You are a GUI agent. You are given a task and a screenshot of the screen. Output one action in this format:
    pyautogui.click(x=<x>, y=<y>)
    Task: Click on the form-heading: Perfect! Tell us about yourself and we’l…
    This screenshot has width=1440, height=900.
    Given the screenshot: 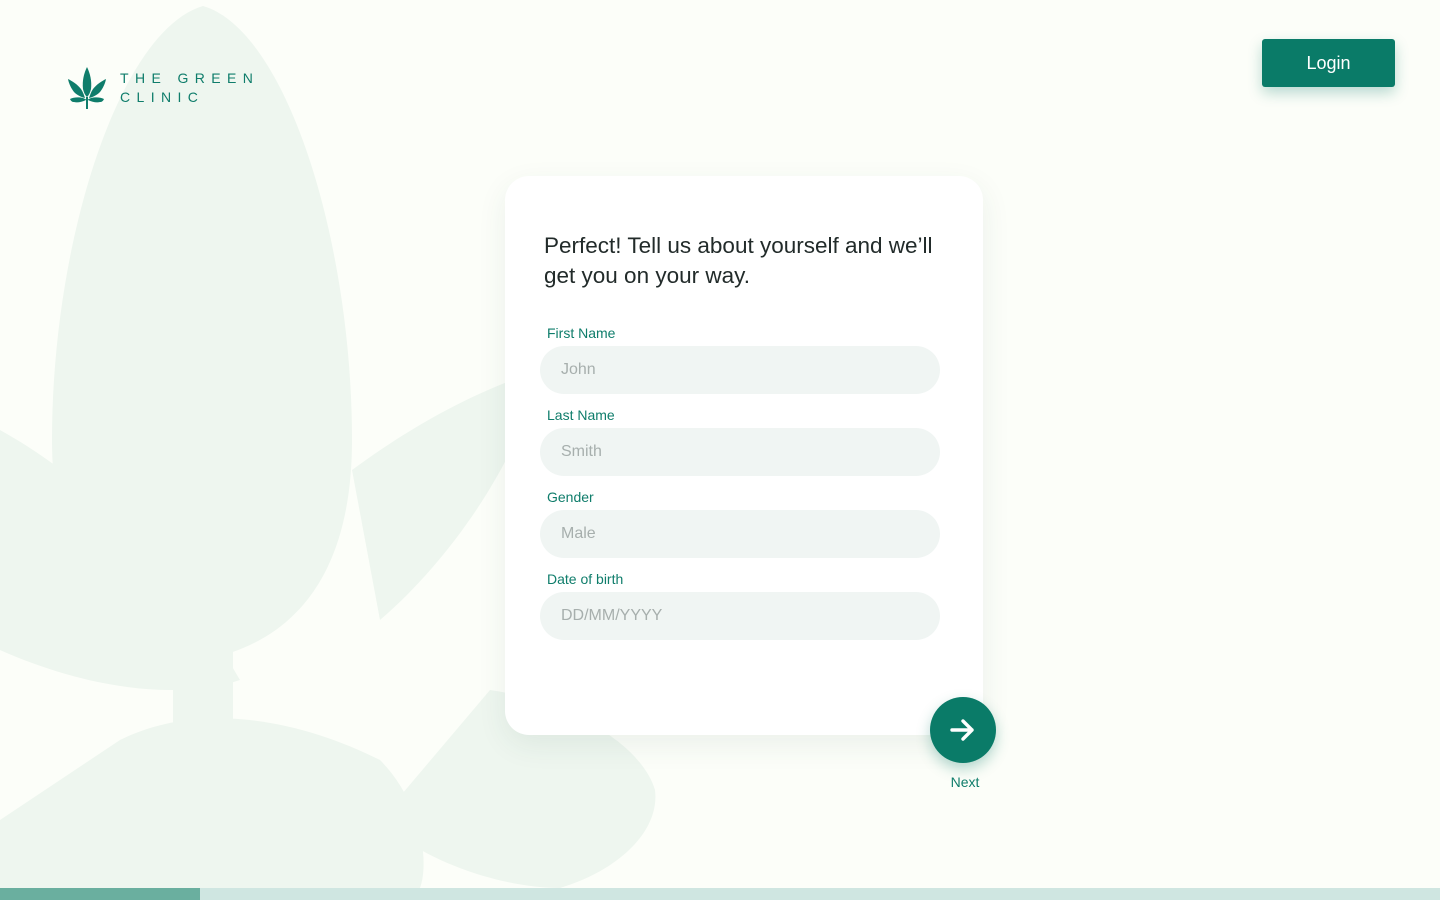 What is the action you would take?
    pyautogui.click(x=738, y=260)
    